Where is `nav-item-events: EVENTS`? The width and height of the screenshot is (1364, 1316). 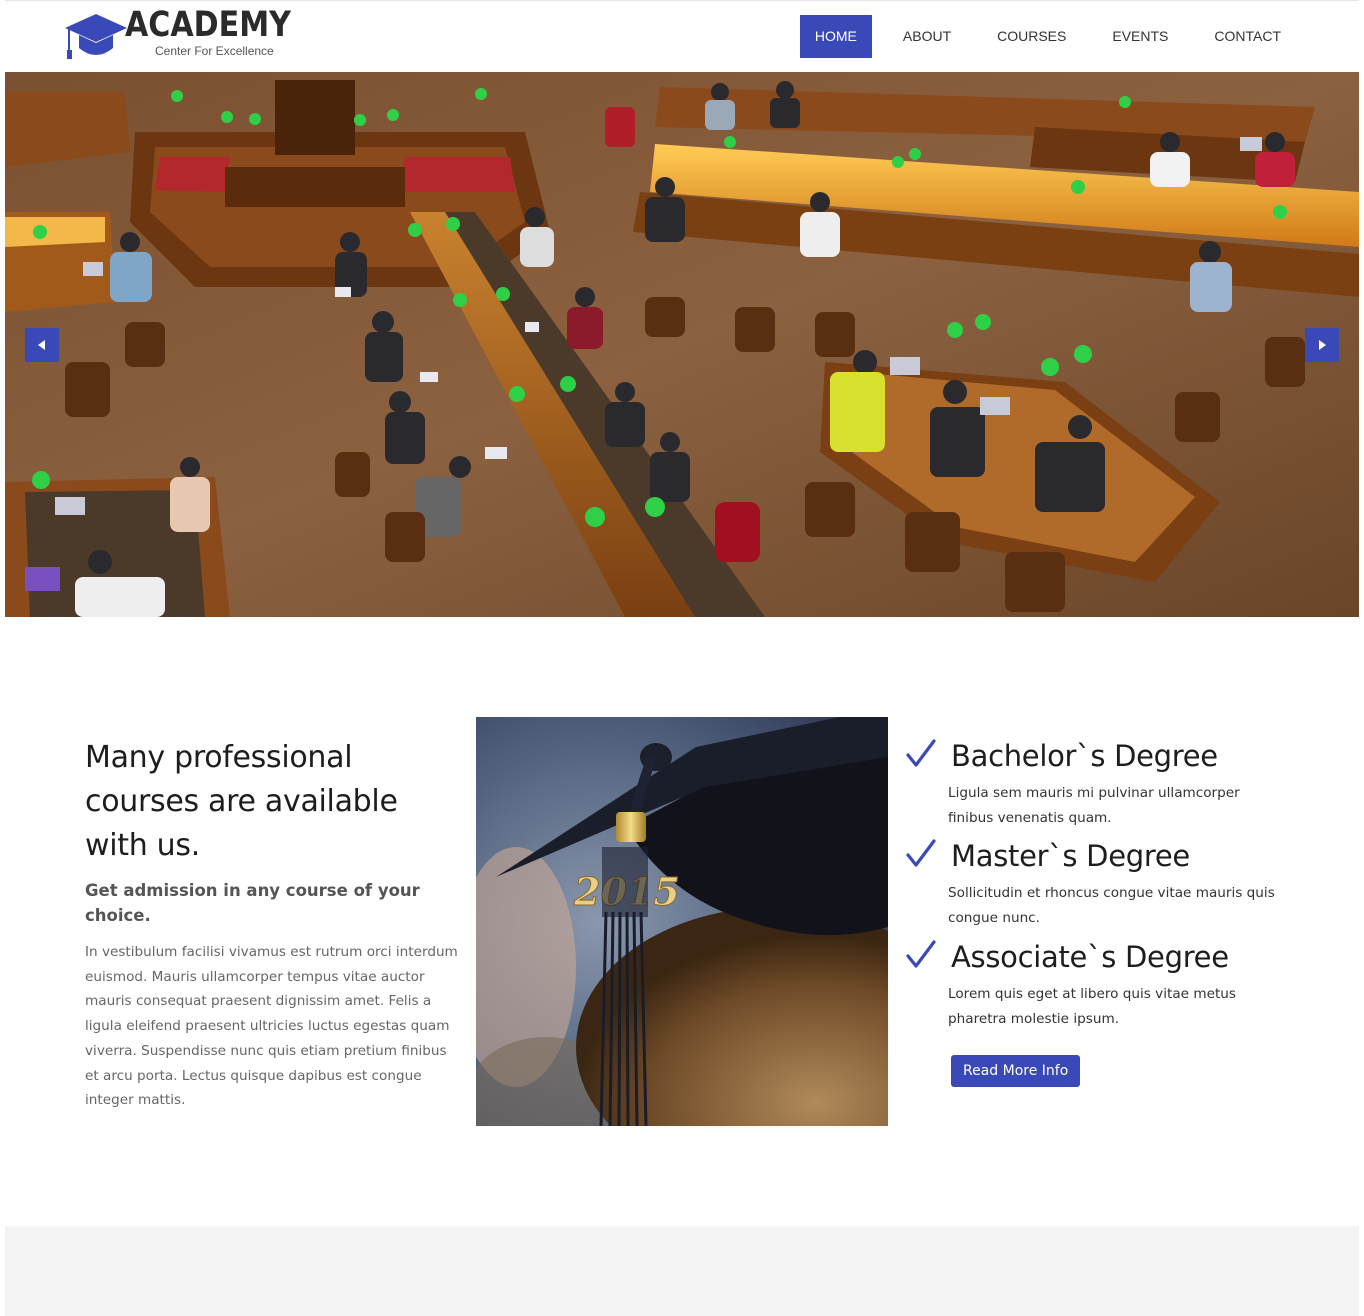
nav-item-events: EVENTS is located at coordinates (1140, 36).